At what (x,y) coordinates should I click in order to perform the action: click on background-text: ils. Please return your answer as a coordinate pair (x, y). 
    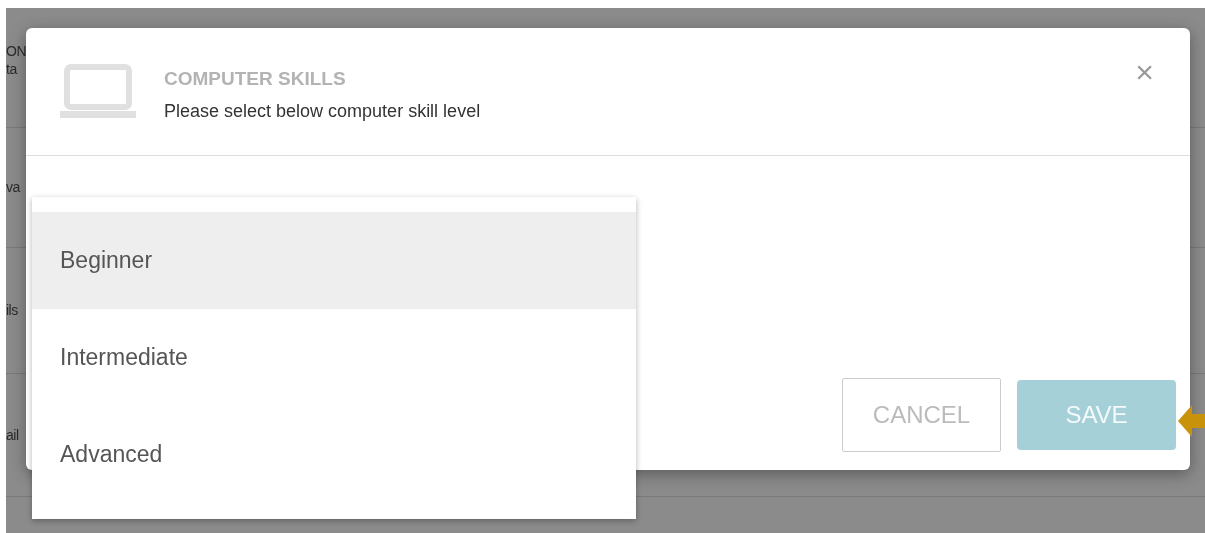
    Looking at the image, I should click on (12, 310).